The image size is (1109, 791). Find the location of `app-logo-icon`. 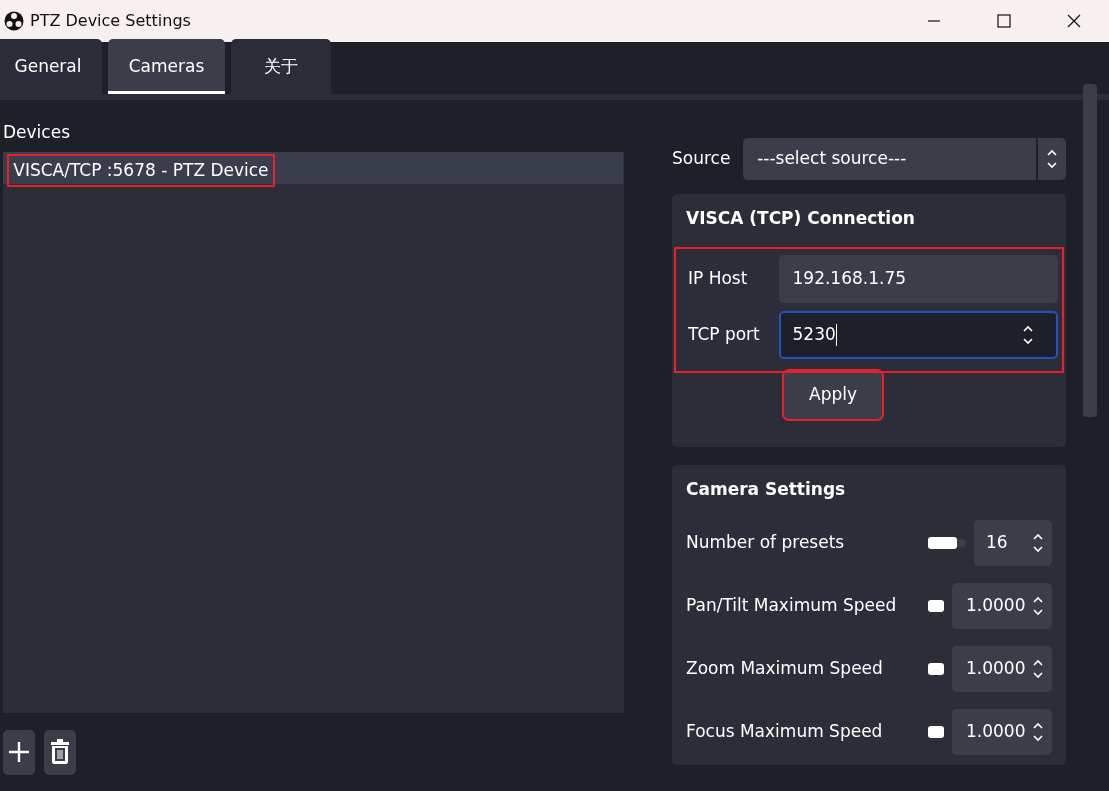

app-logo-icon is located at coordinates (14, 21).